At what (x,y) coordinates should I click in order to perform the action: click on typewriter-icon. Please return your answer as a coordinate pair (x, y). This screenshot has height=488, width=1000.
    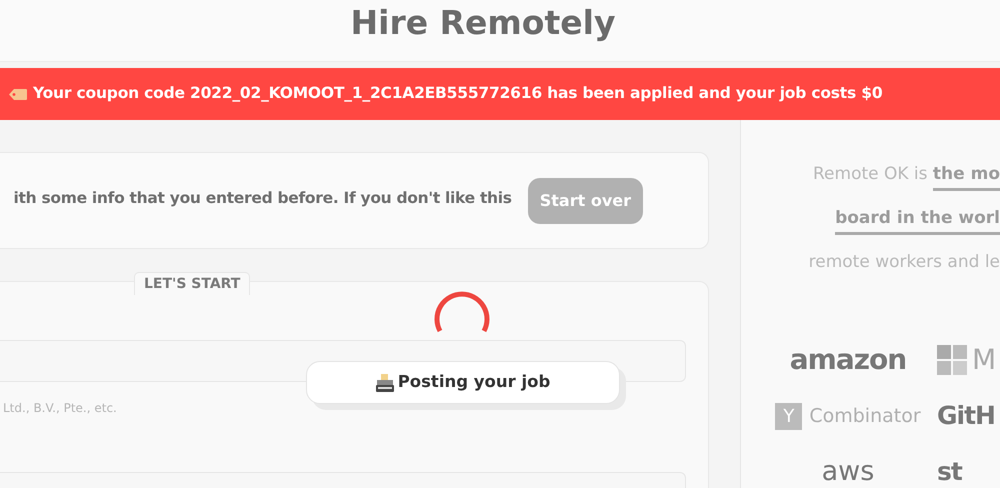
    Looking at the image, I should click on (385, 383).